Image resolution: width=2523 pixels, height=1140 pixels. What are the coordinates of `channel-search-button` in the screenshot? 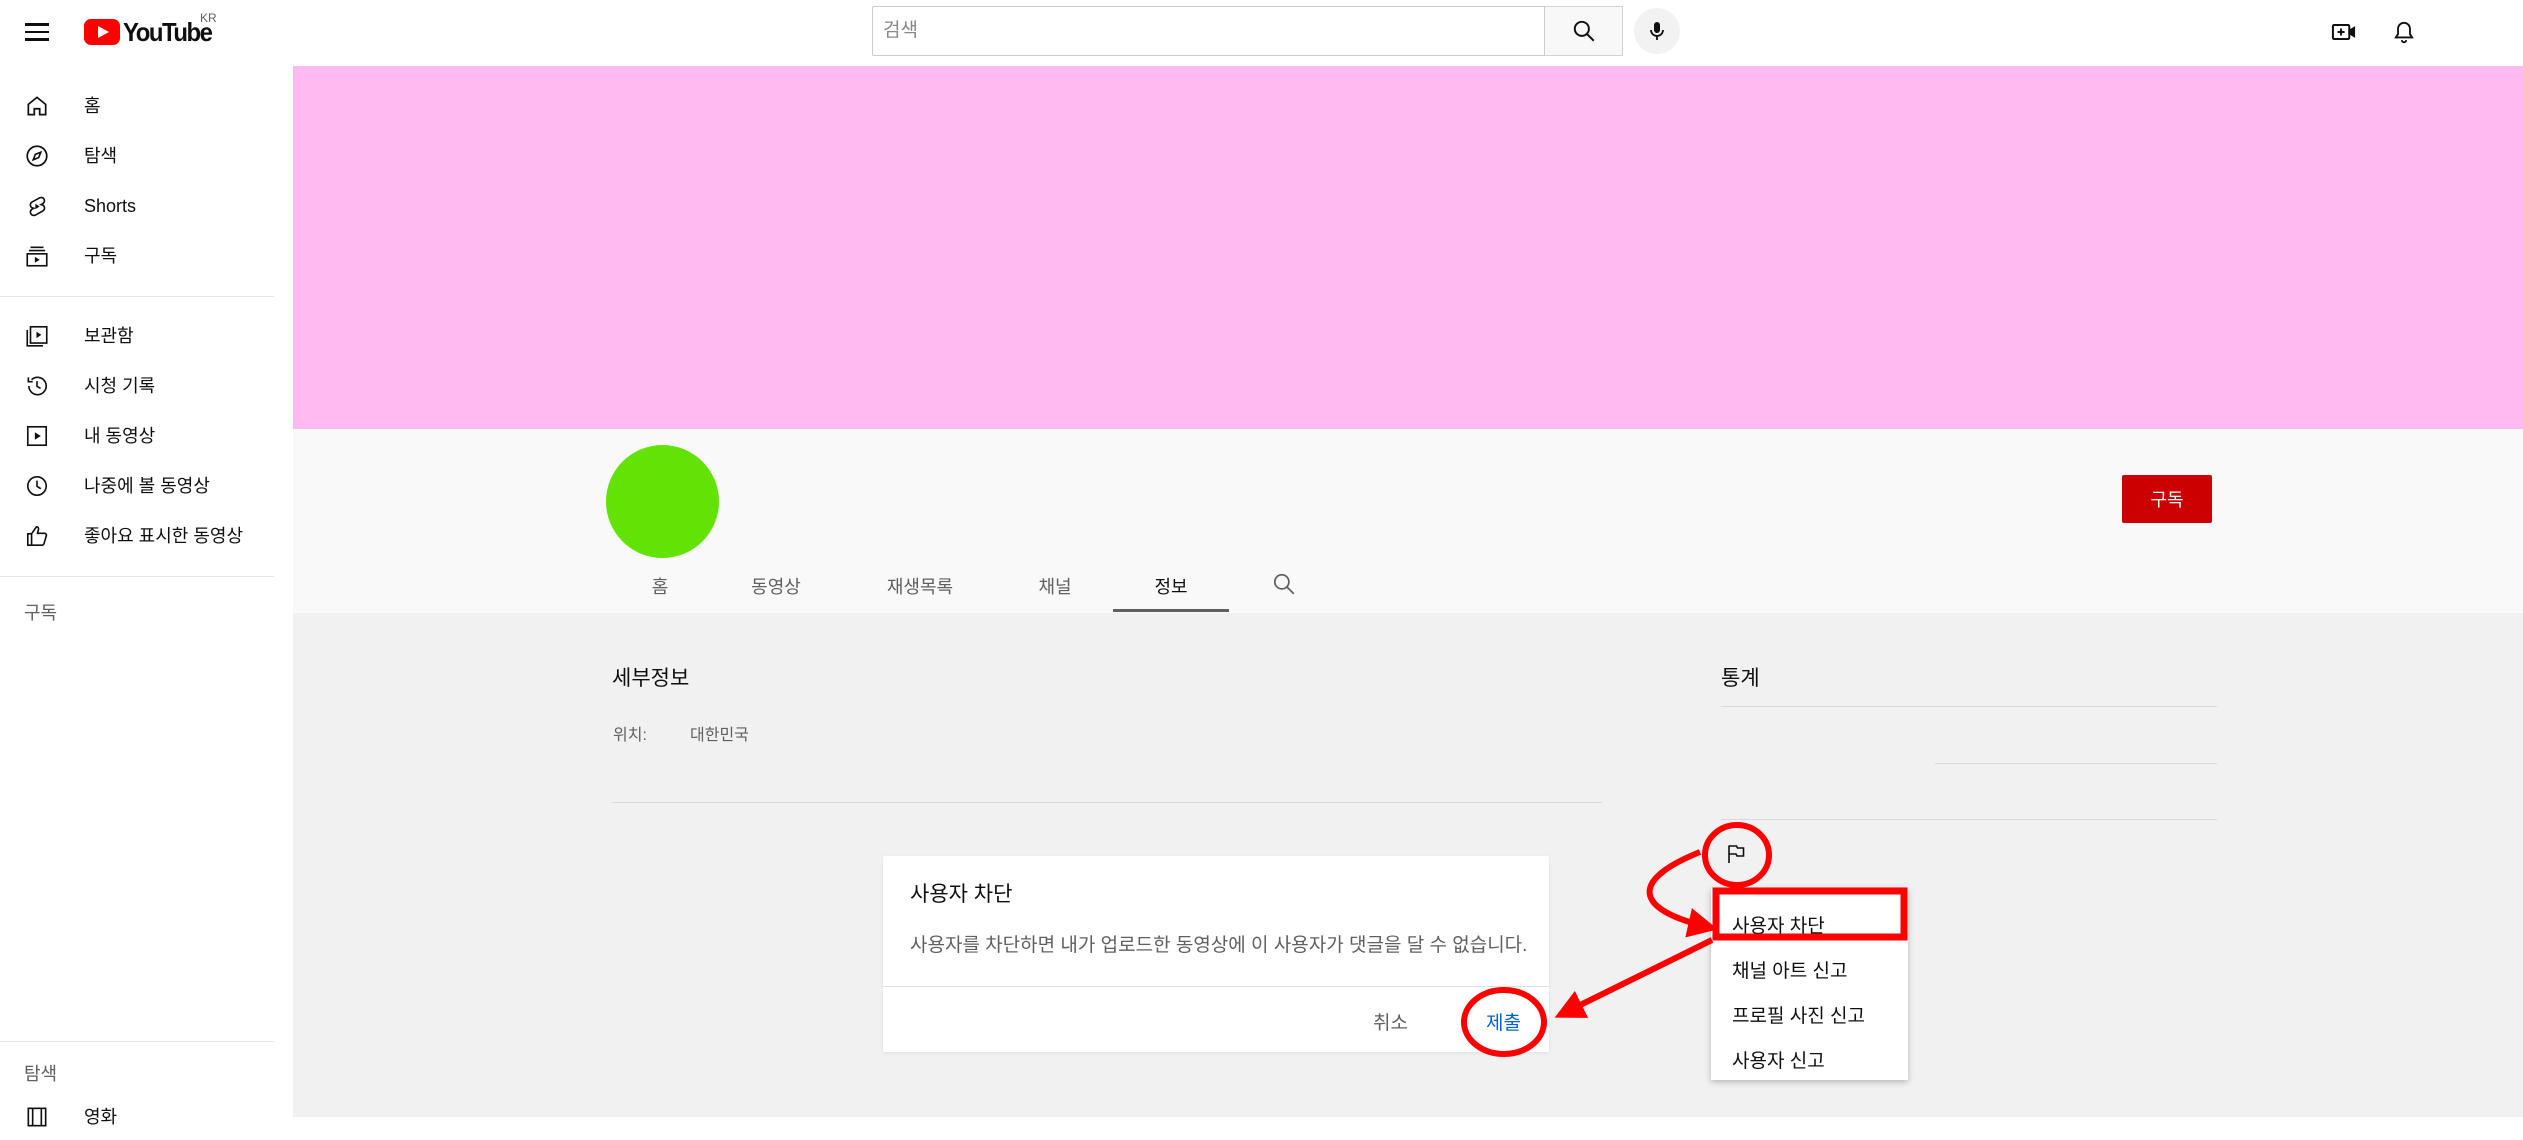 It's located at (1284, 584).